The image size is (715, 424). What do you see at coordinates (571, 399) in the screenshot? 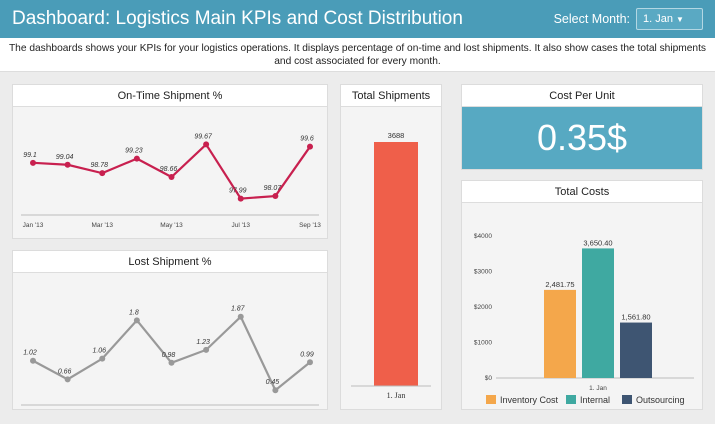
I see `legend-swatch-internal` at bounding box center [571, 399].